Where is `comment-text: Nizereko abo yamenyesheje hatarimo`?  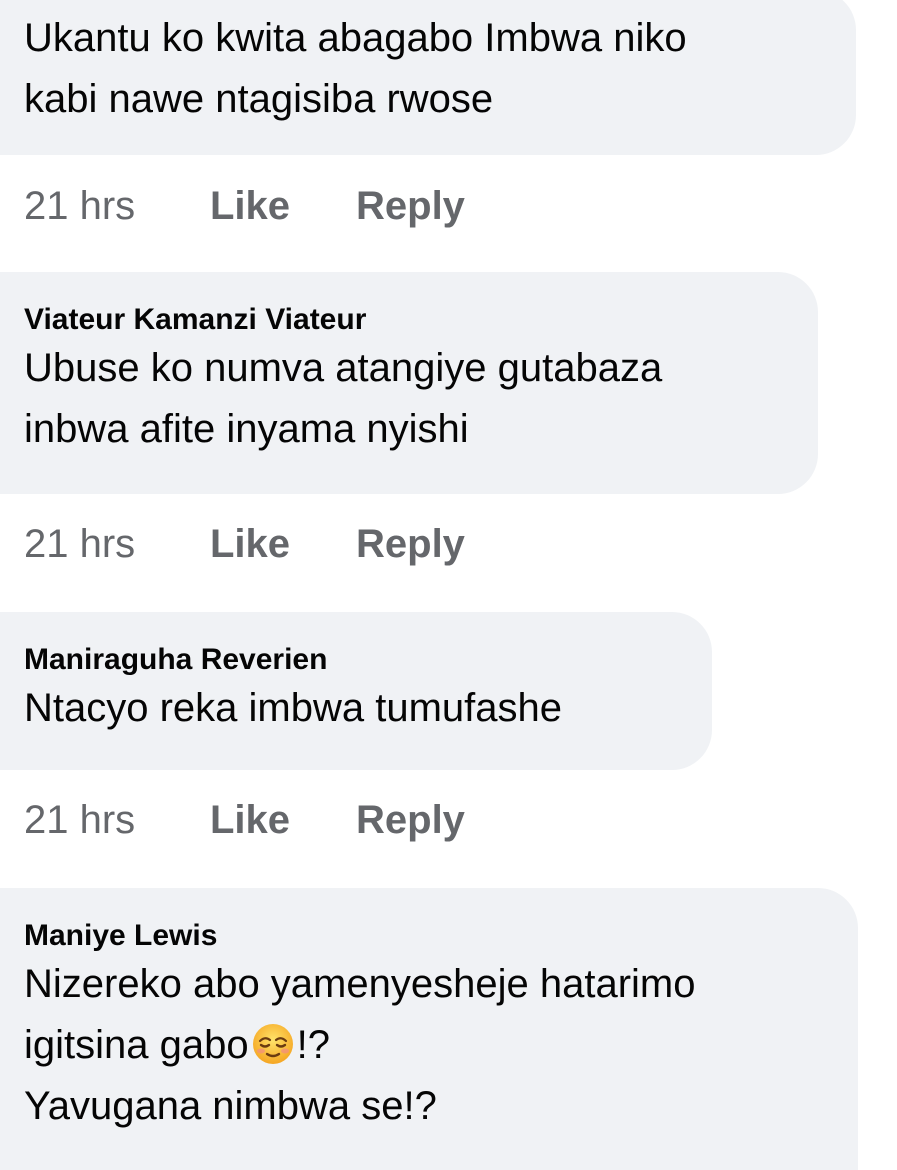 comment-text: Nizereko abo yamenyesheje hatarimo is located at coordinates (360, 984).